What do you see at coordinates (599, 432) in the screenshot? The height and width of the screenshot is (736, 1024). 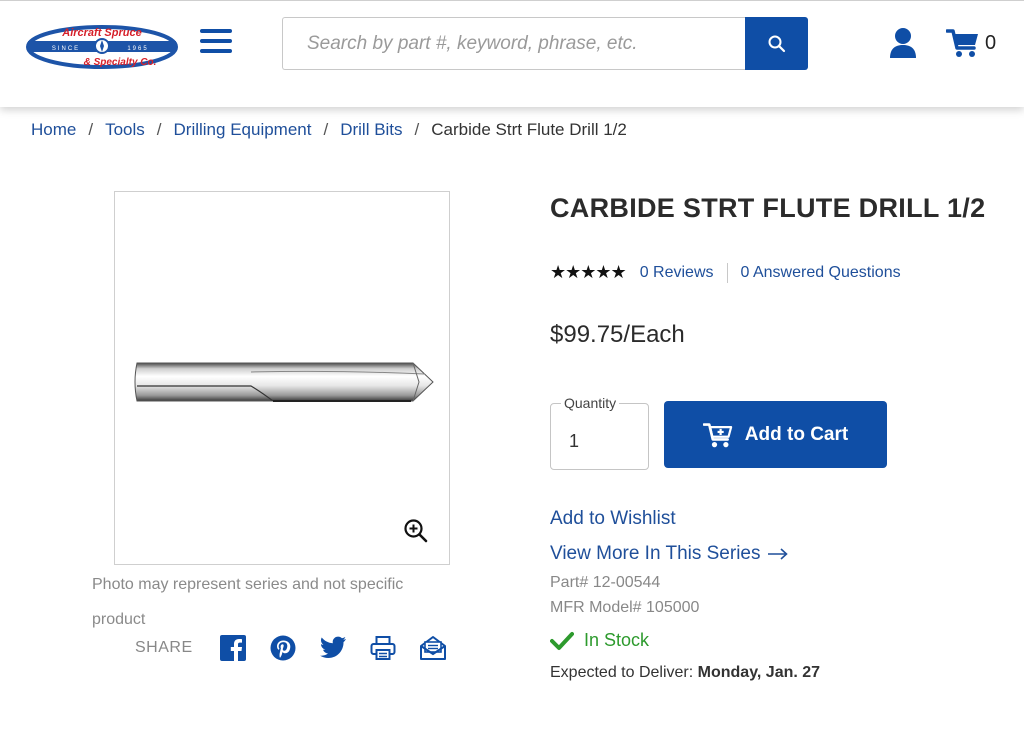 I see `quantity-field: Quantity 1` at bounding box center [599, 432].